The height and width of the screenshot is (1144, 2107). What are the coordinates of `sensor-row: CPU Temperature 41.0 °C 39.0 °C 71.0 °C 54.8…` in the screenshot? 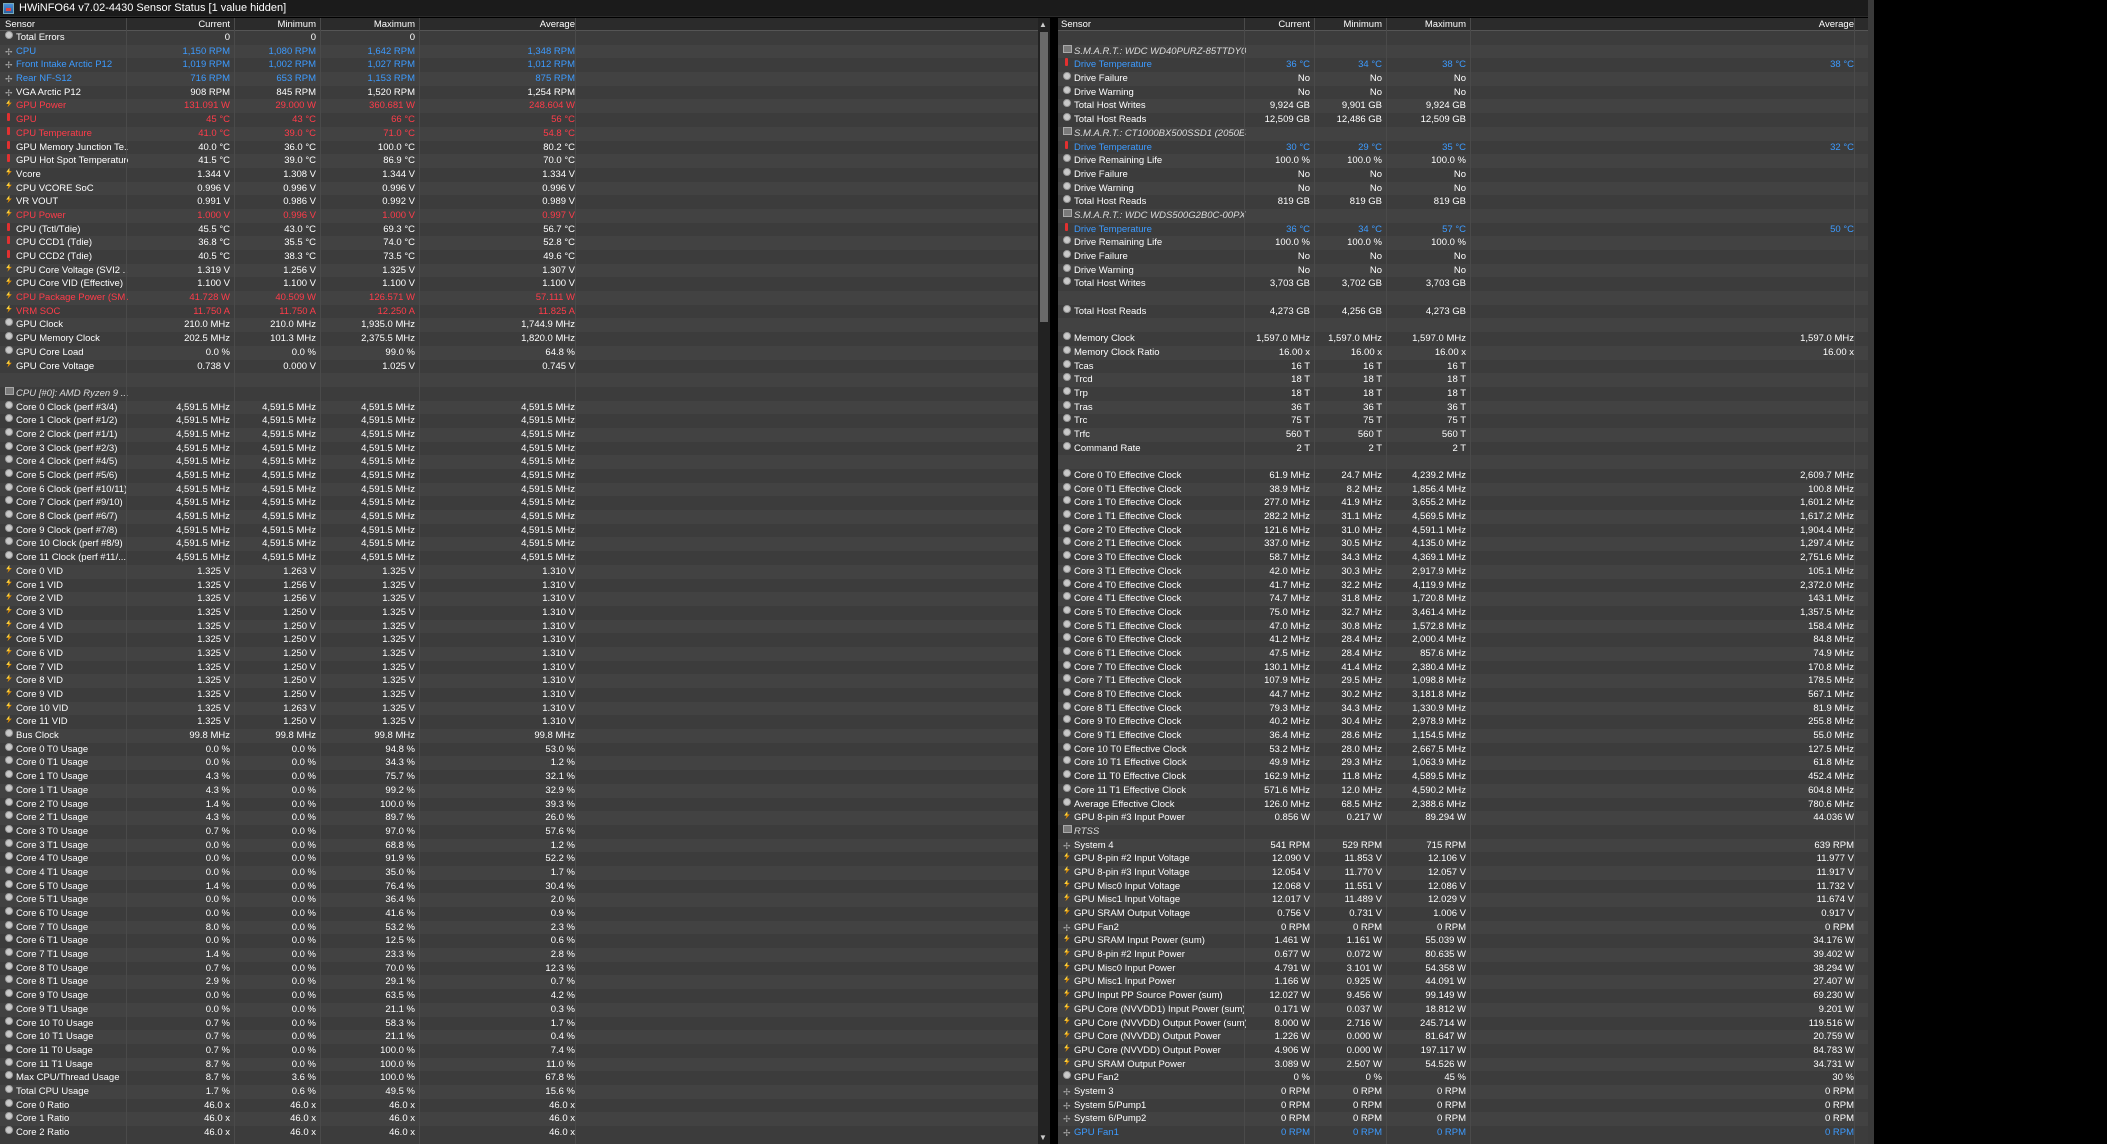 It's located at (519, 133).